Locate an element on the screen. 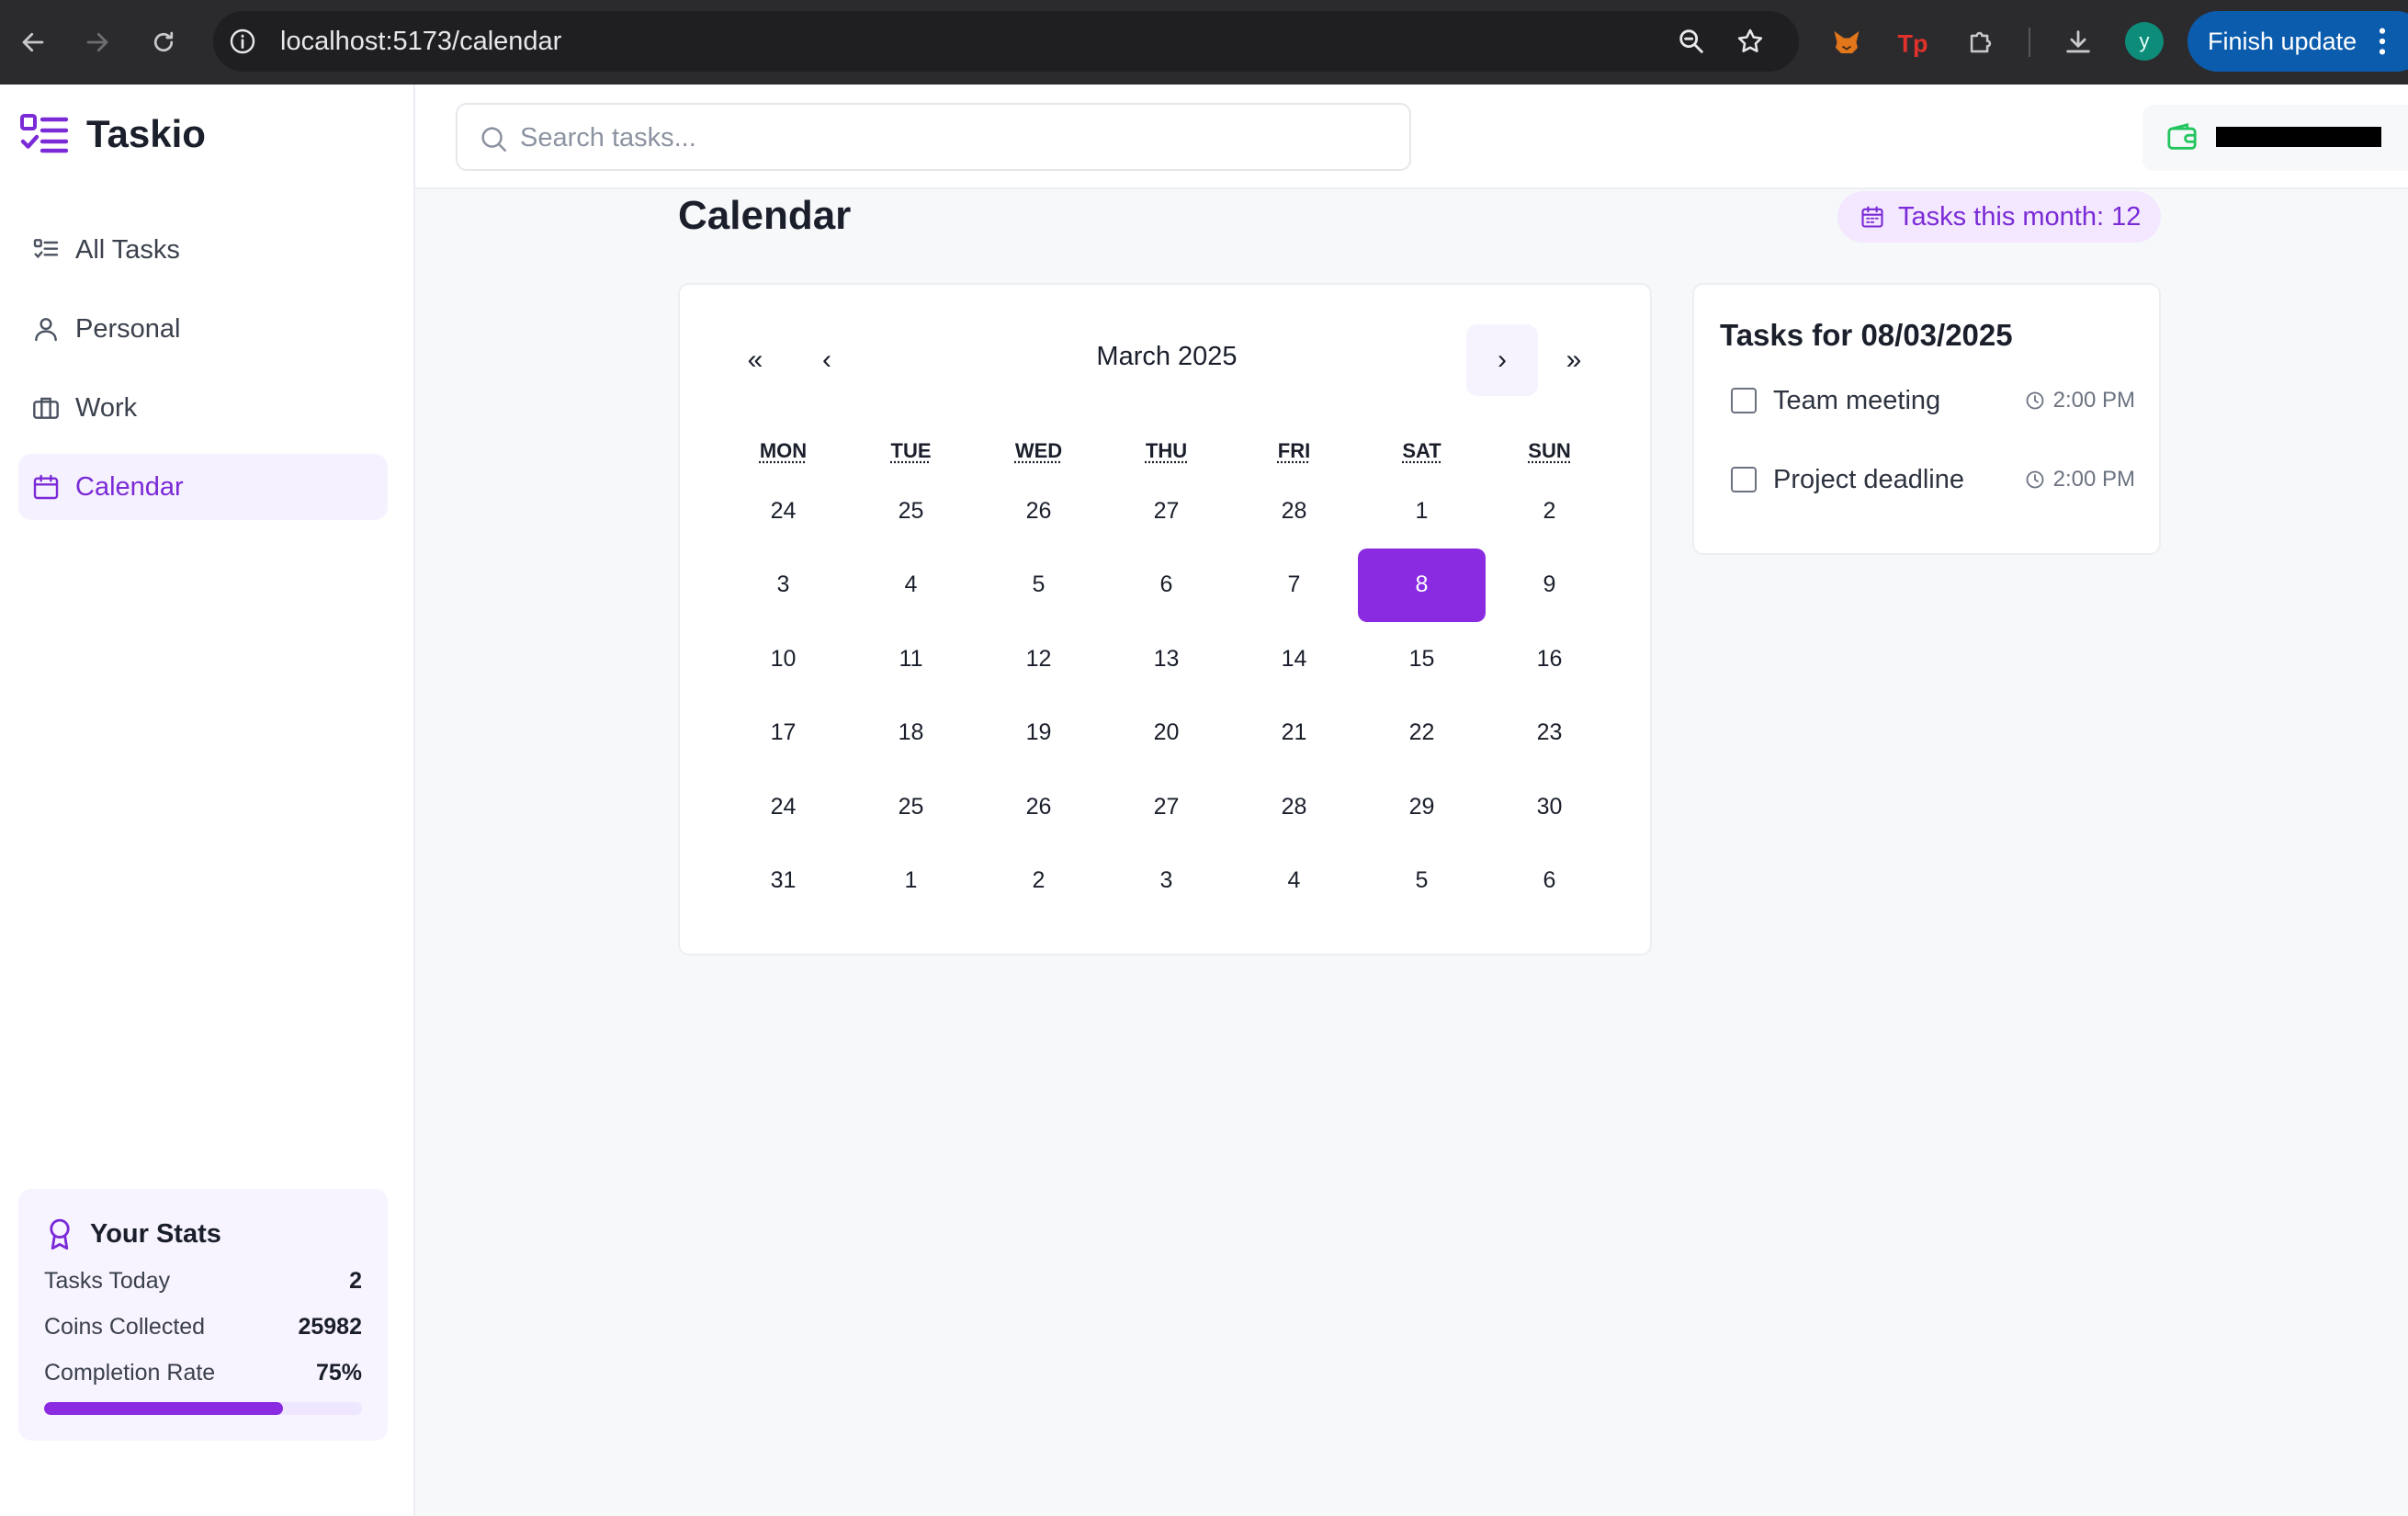 This screenshot has width=2408, height=1516. app-logo: Taskio is located at coordinates (113, 134).